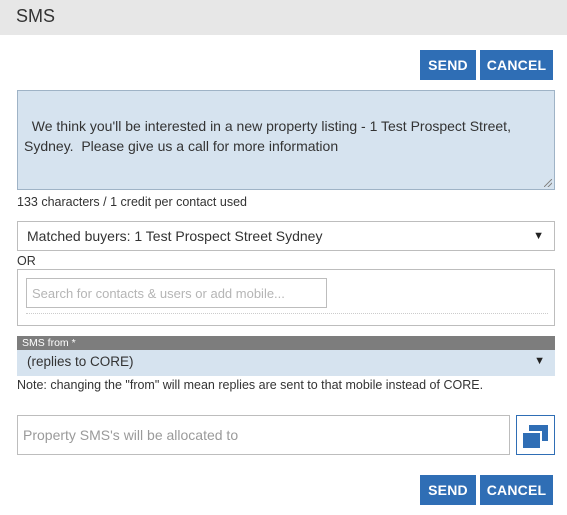  What do you see at coordinates (26, 261) in the screenshot?
I see `or-label: OR` at bounding box center [26, 261].